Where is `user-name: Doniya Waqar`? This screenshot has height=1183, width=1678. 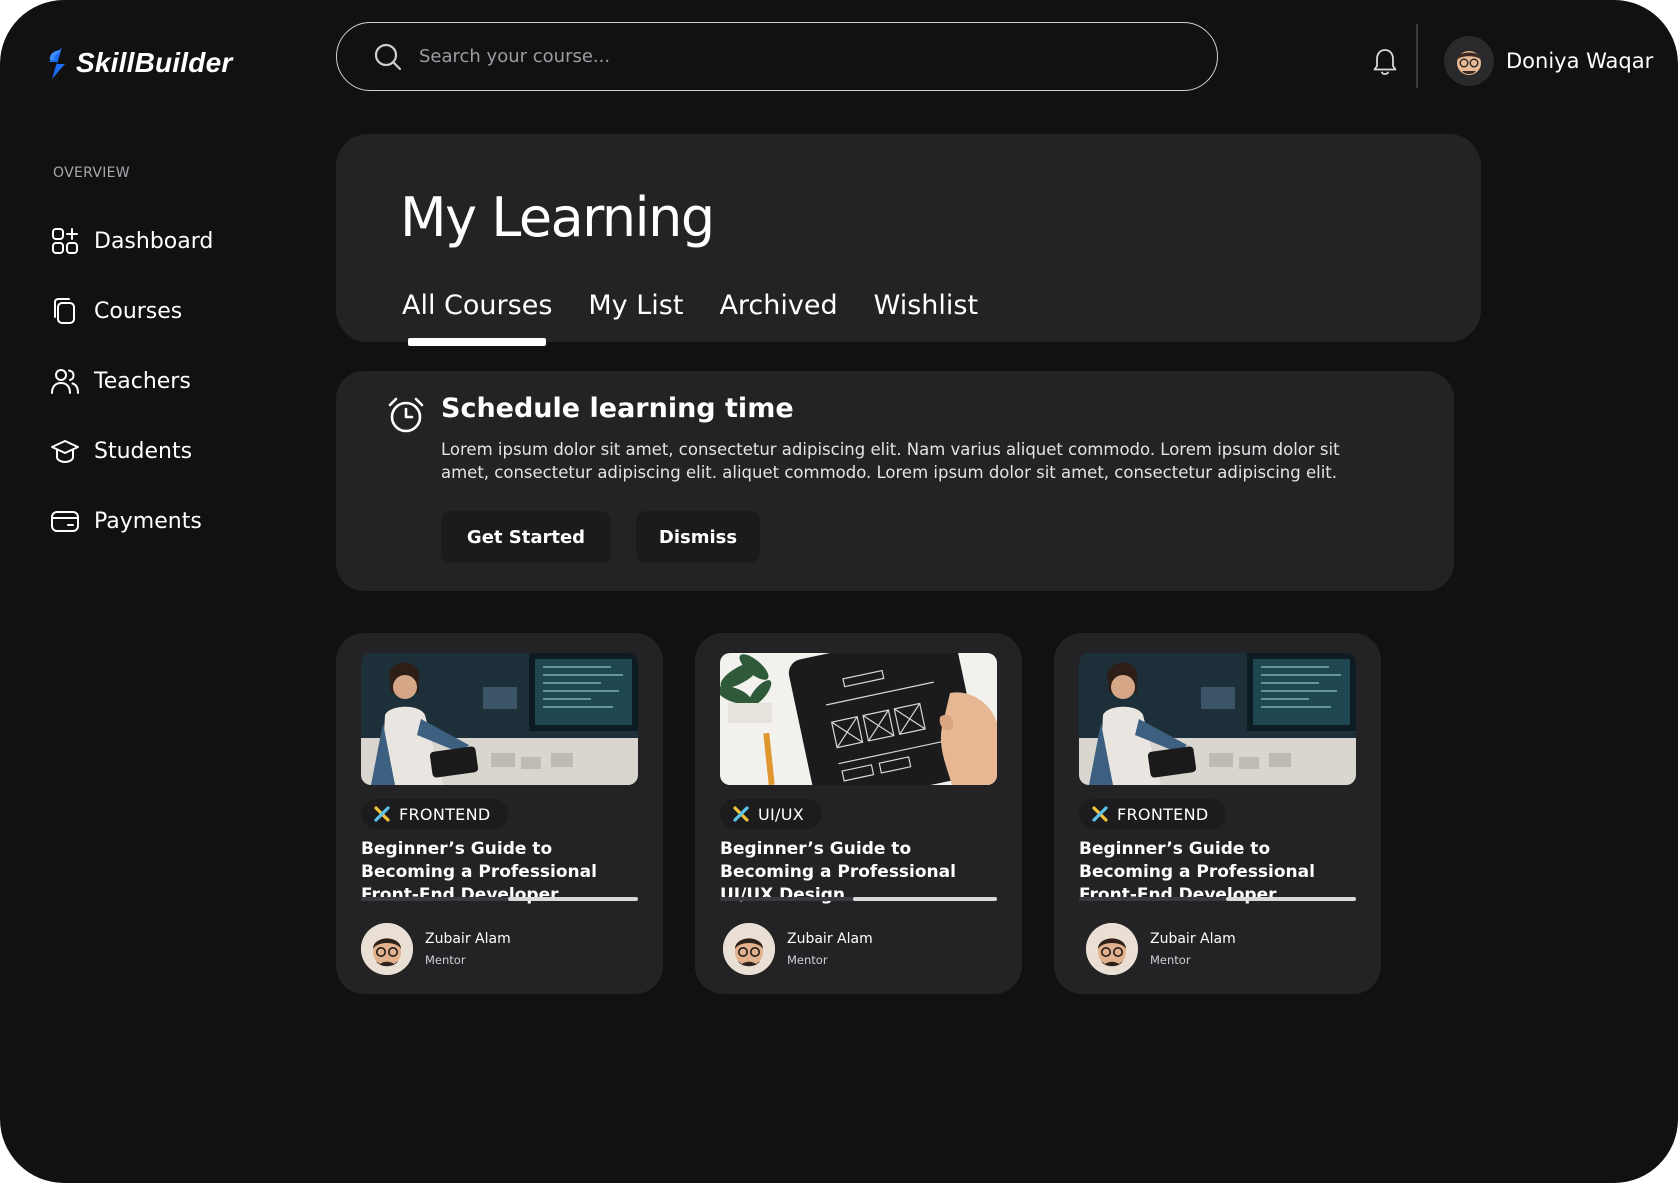 user-name: Doniya Waqar is located at coordinates (1580, 61).